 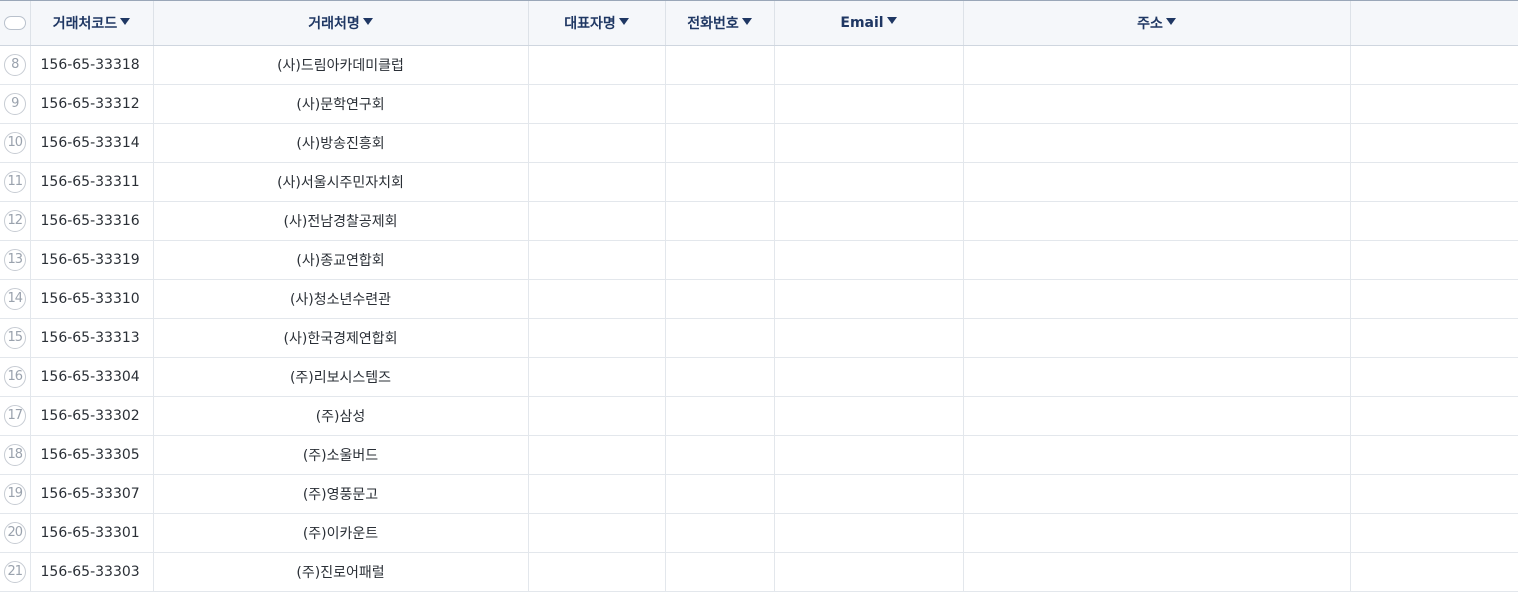 What do you see at coordinates (341, 299) in the screenshot?
I see `name-cell: (사)청소년수련관` at bounding box center [341, 299].